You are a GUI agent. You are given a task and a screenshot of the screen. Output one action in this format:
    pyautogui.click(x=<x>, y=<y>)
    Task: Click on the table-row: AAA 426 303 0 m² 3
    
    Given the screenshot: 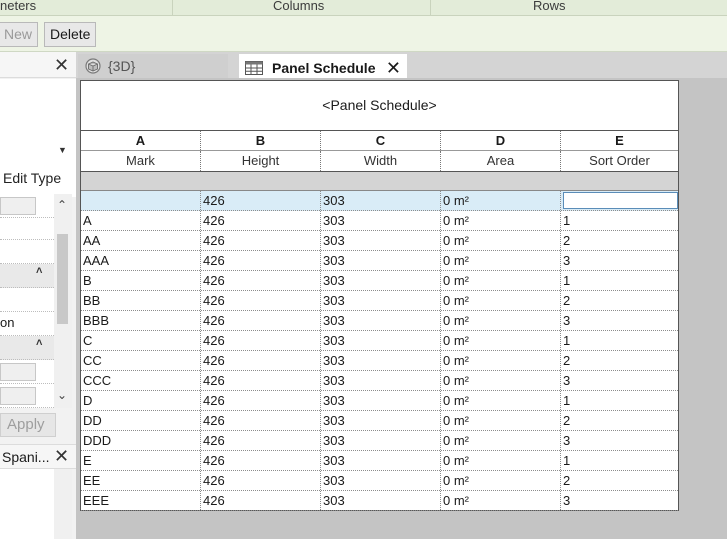 What is the action you would take?
    pyautogui.click(x=379, y=261)
    